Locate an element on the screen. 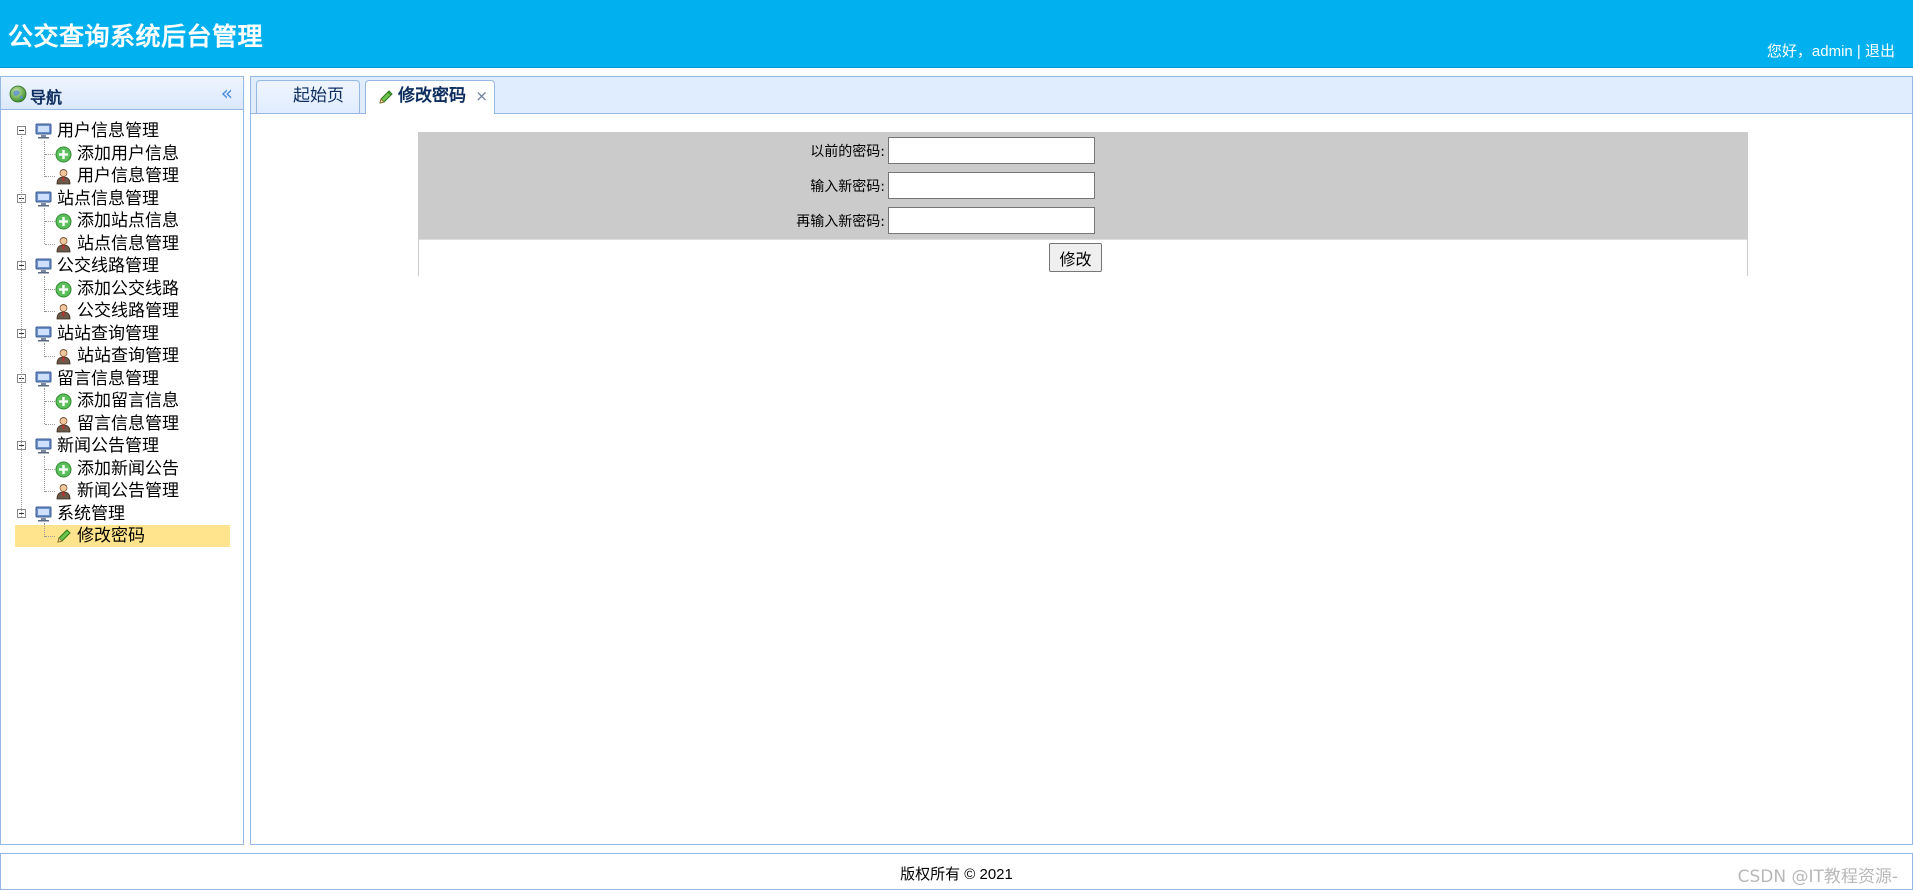 The width and height of the screenshot is (1913, 890). nav-group-5: 新闻公告管理 is located at coordinates (122, 446).